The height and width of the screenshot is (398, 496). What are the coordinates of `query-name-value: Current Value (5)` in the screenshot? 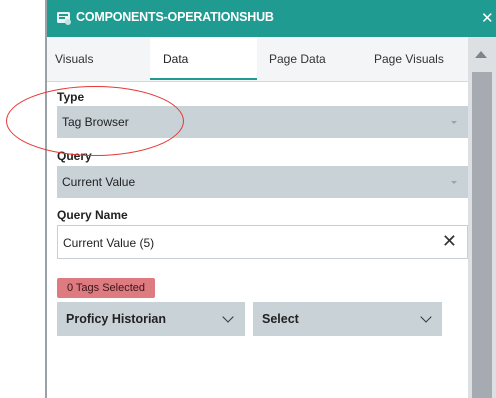 It's located at (109, 243).